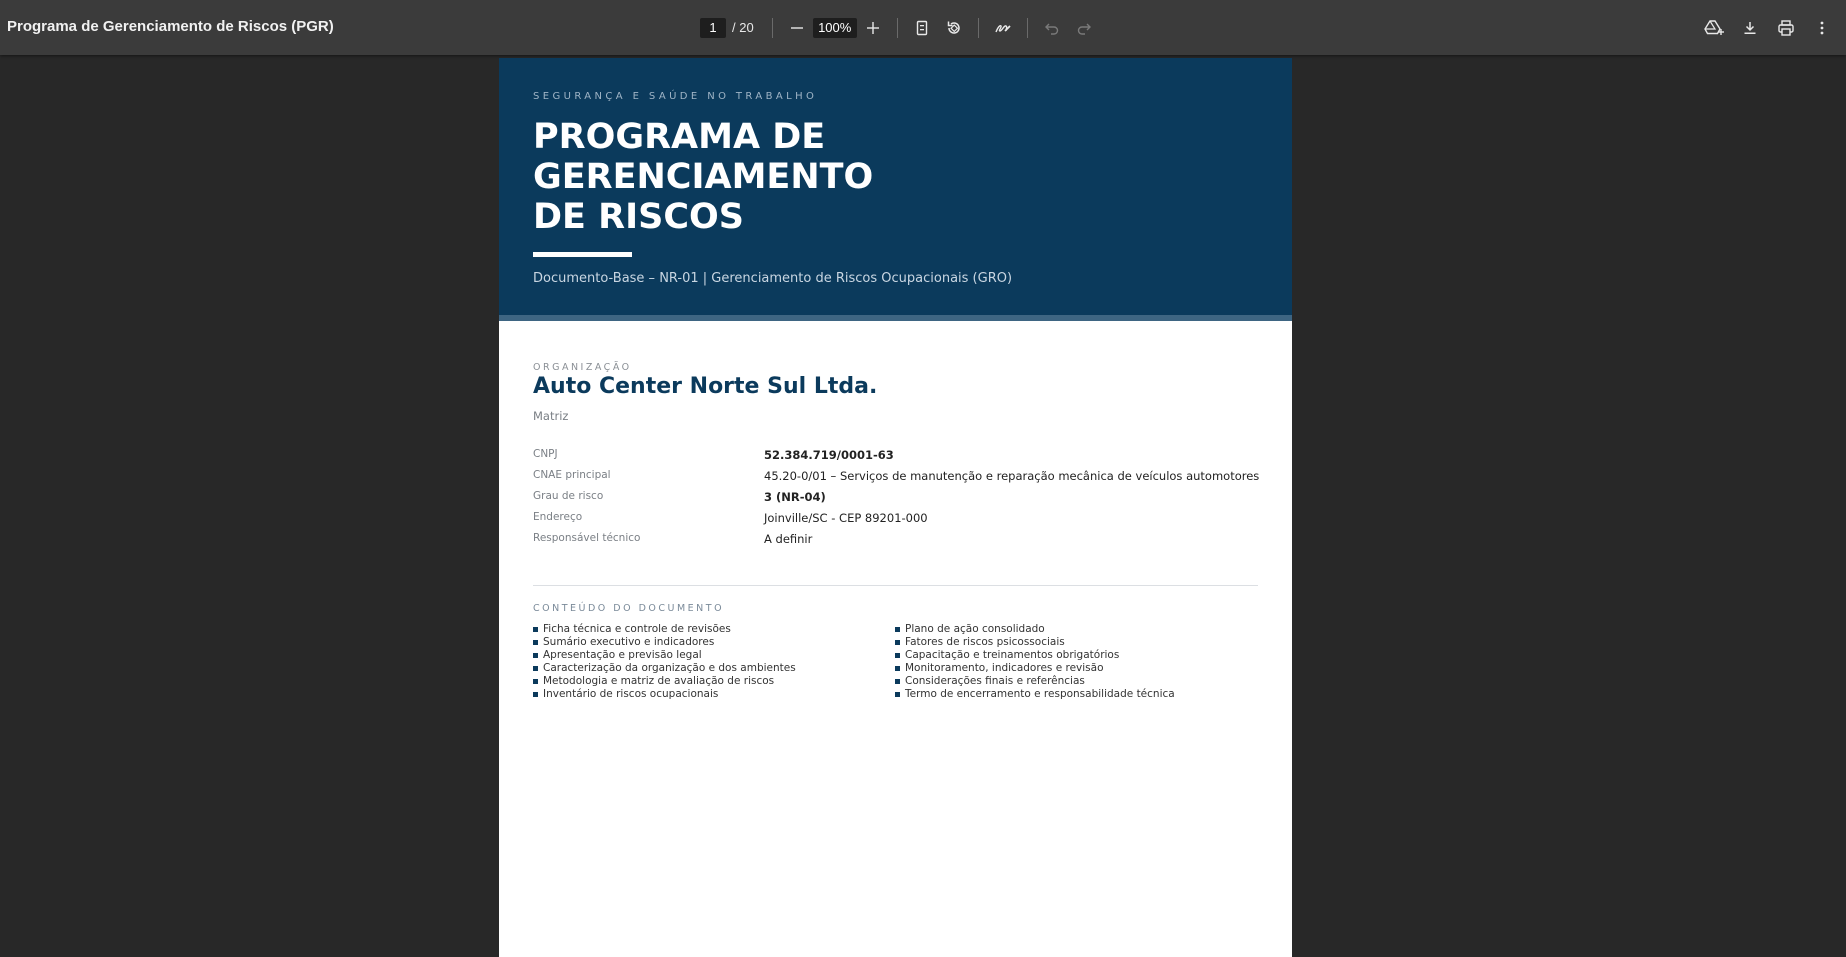 The image size is (1846, 957). What do you see at coordinates (582, 254) in the screenshot?
I see `title-accent-bar` at bounding box center [582, 254].